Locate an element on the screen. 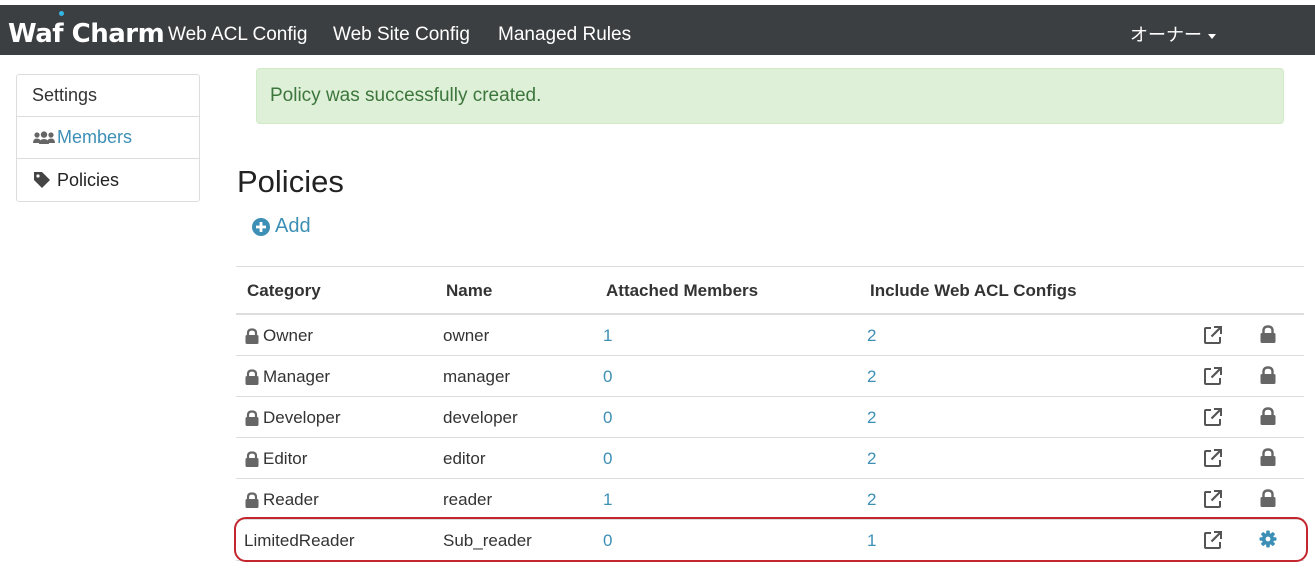 The height and width of the screenshot is (575, 1315). sidebar-item-label: Members is located at coordinates (95, 137).